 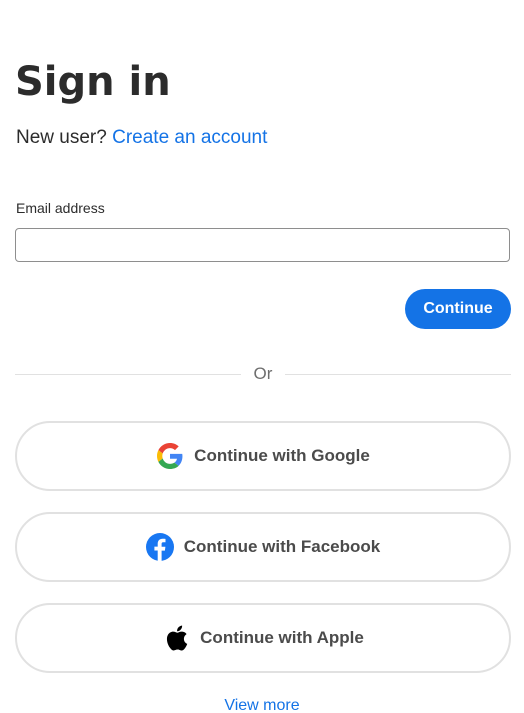 What do you see at coordinates (128, 374) in the screenshot?
I see `divider-line-left` at bounding box center [128, 374].